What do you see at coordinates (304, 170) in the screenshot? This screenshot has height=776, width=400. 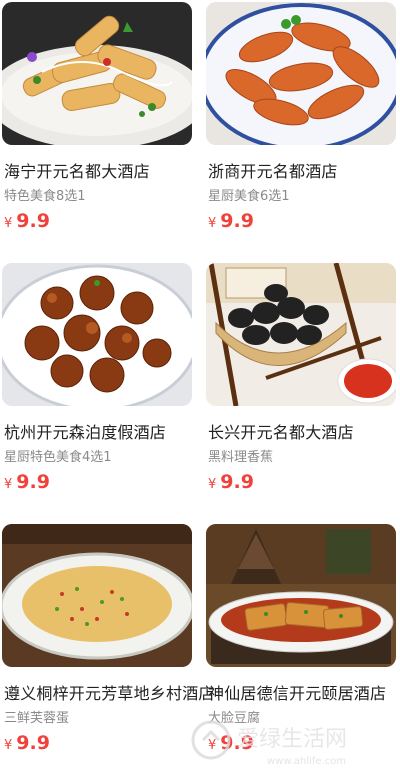 I see `product-name: 浙商开元名都酒店` at bounding box center [304, 170].